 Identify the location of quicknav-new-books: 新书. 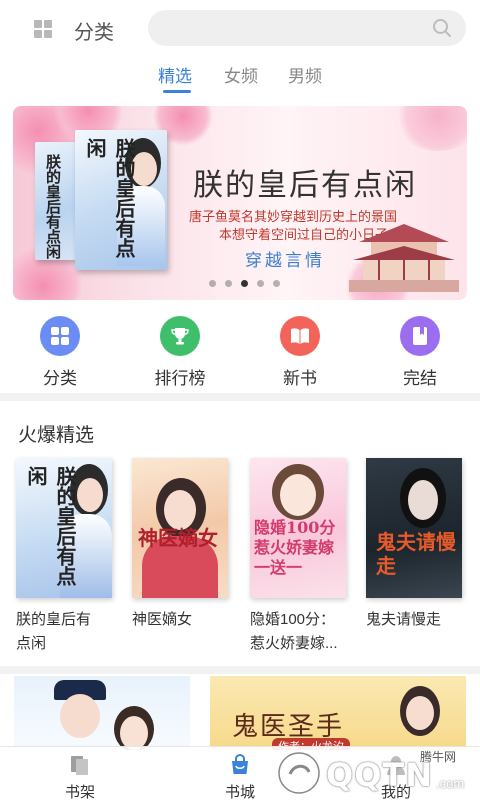
(300, 351).